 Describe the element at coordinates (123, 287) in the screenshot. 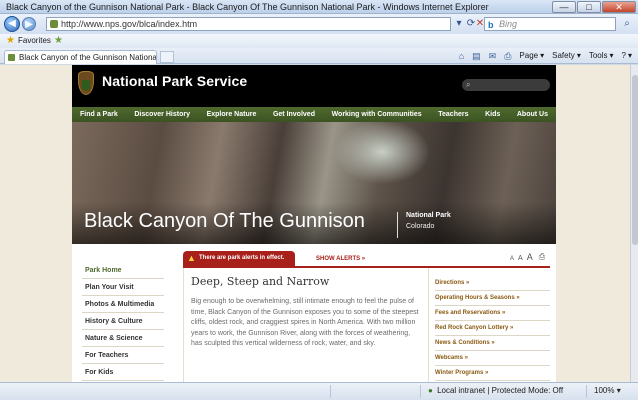

I see `sidenav-item-plan-your-visit: Plan Your Visit` at that location.